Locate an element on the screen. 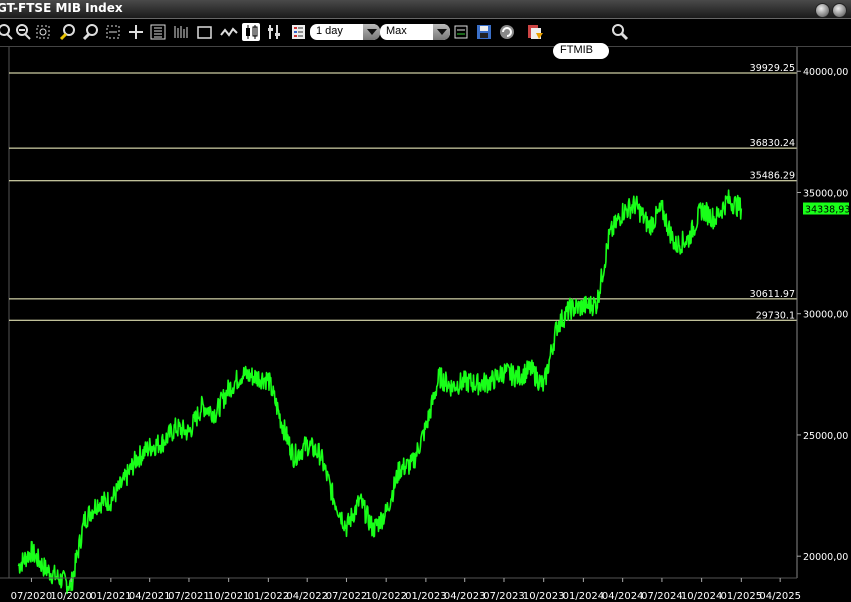 This screenshot has width=851, height=602. x-tick-label: 10/2020 is located at coordinates (71, 596).